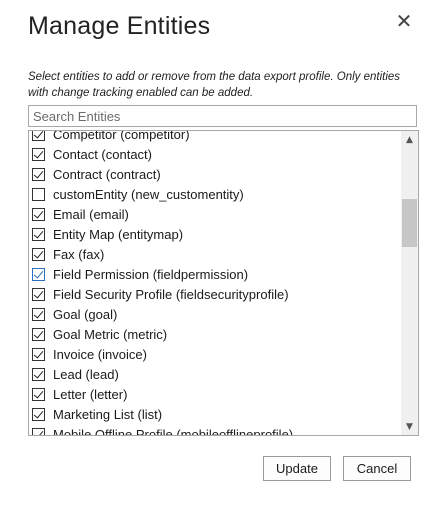 The height and width of the screenshot is (510, 445). I want to click on entity-list-item: Field Permission (fieldpermission), so click(215, 274).